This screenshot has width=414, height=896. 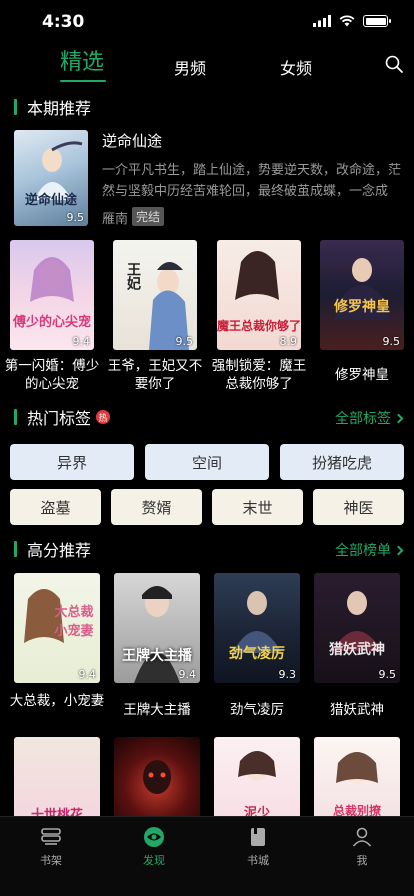 I want to click on book-cover: 劲气凌厉 9.3, so click(x=257, y=628).